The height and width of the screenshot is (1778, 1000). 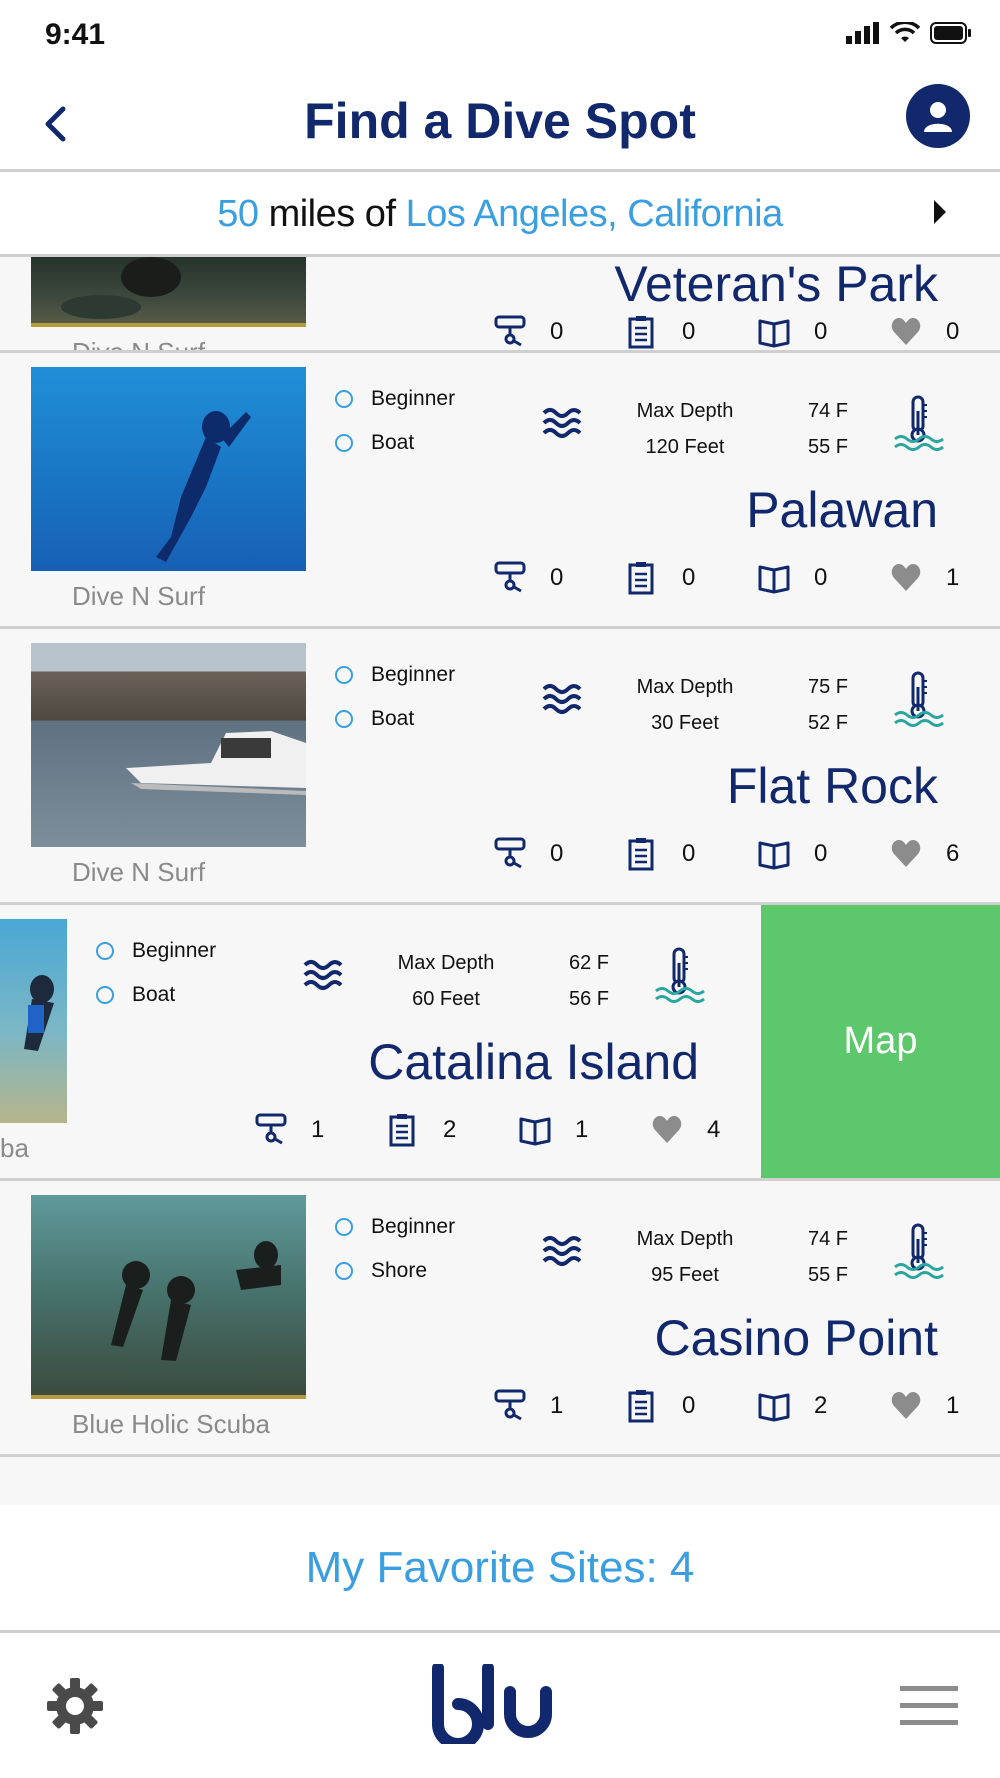 I want to click on profile-button, so click(x=938, y=116).